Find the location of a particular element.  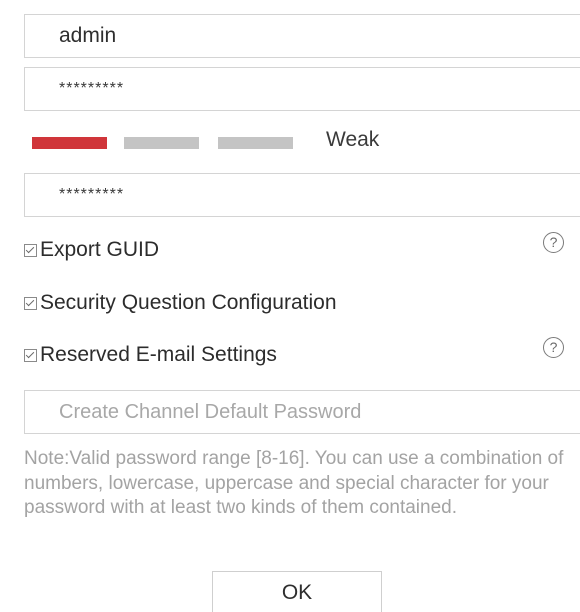

export-guid-help-icon: ? is located at coordinates (553, 242).